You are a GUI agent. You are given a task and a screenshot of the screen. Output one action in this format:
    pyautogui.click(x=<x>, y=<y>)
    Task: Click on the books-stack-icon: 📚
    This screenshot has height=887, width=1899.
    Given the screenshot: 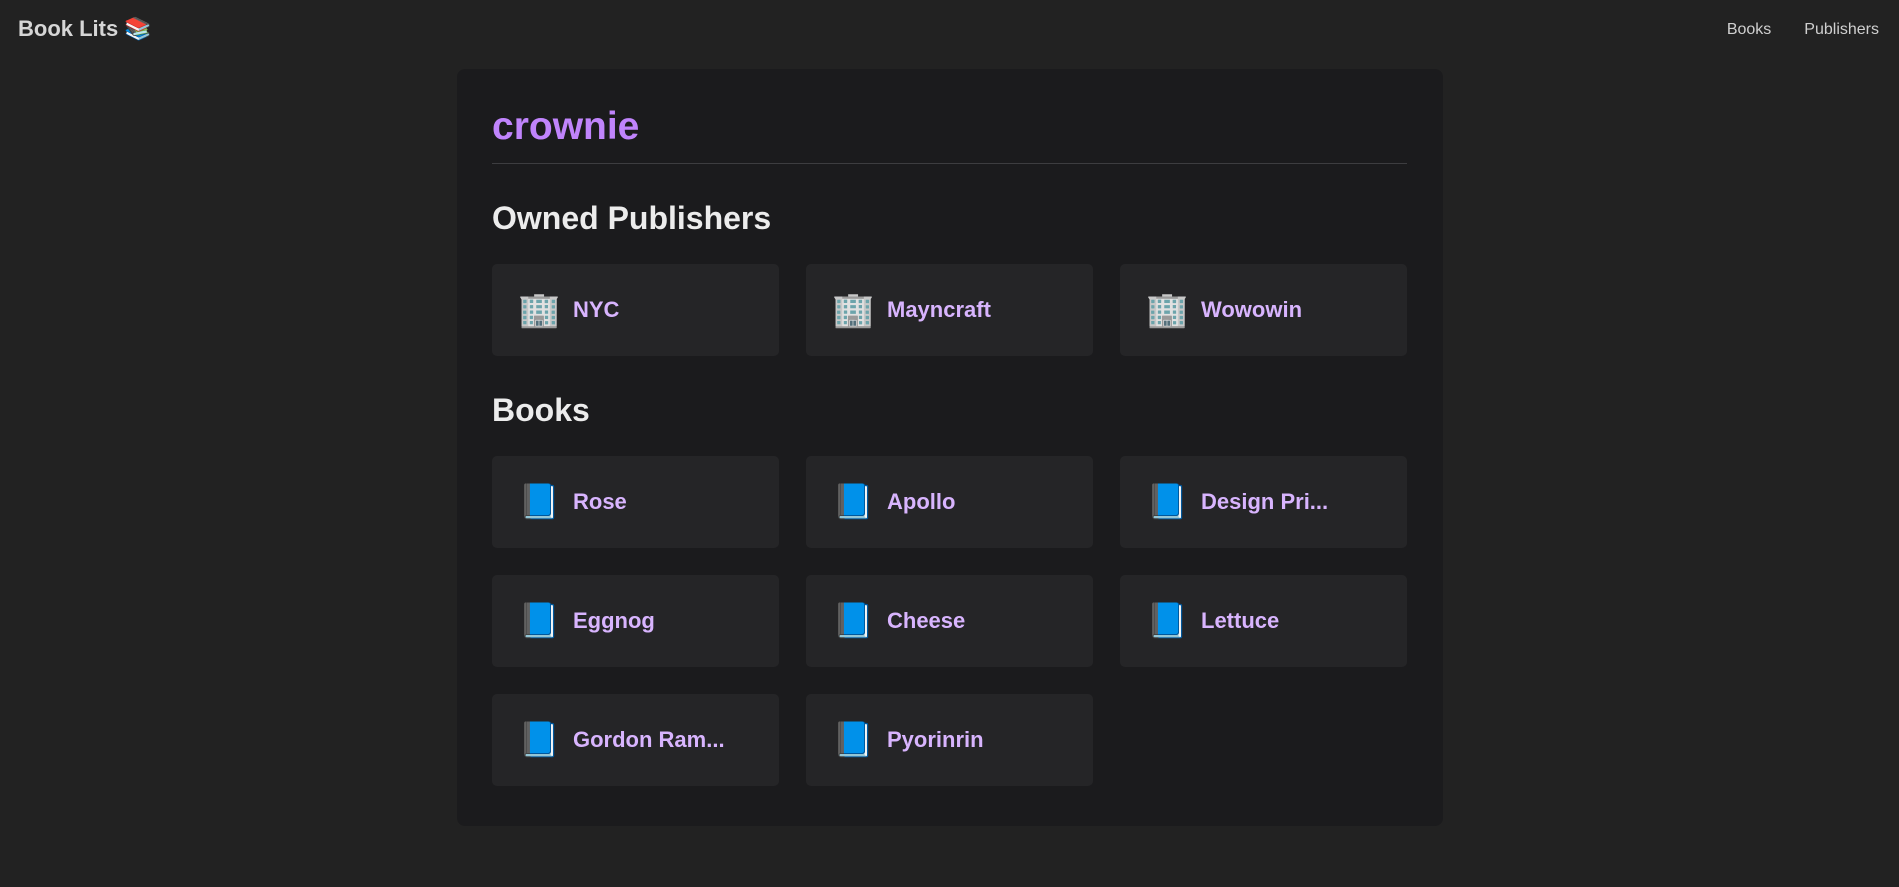 What is the action you would take?
    pyautogui.click(x=138, y=28)
    